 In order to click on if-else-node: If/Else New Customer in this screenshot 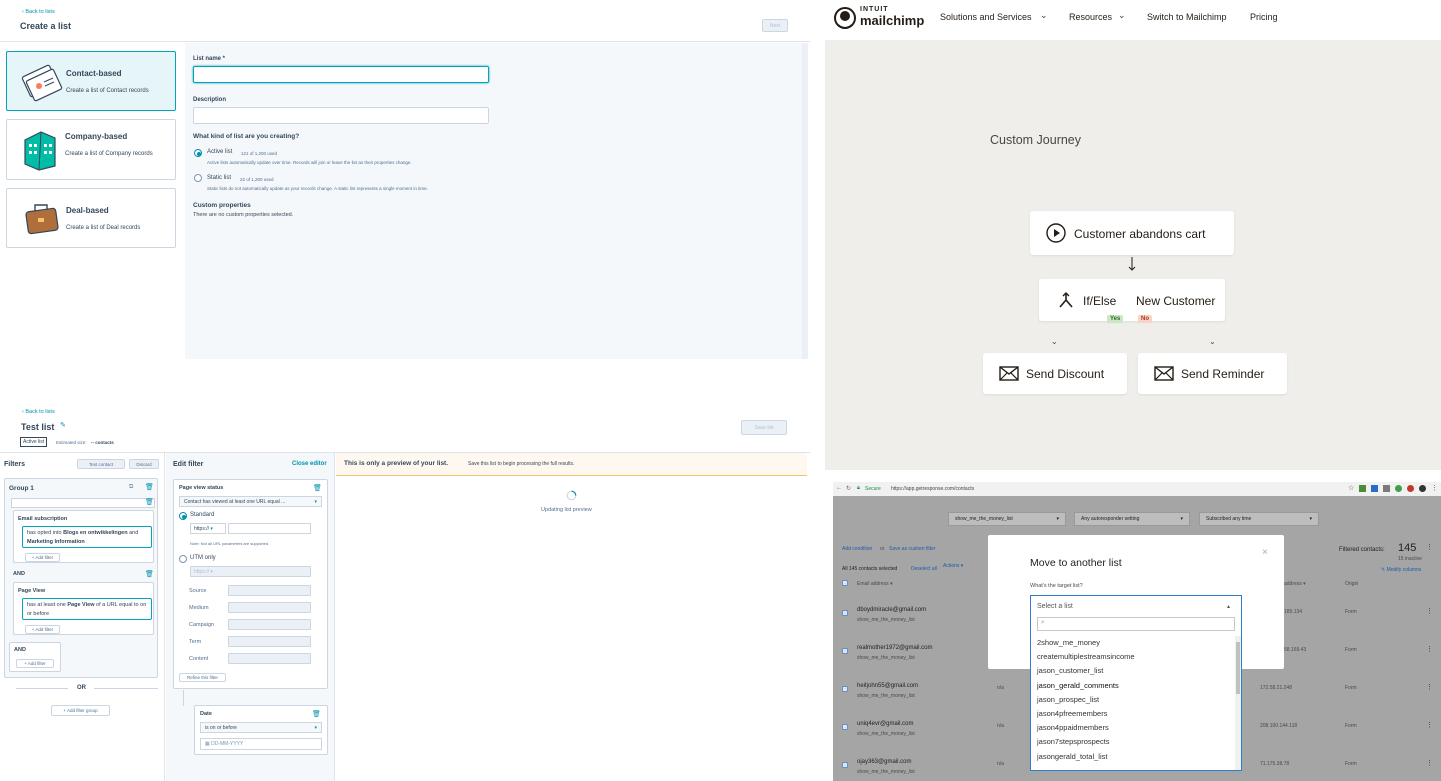, I will do `click(1132, 300)`.